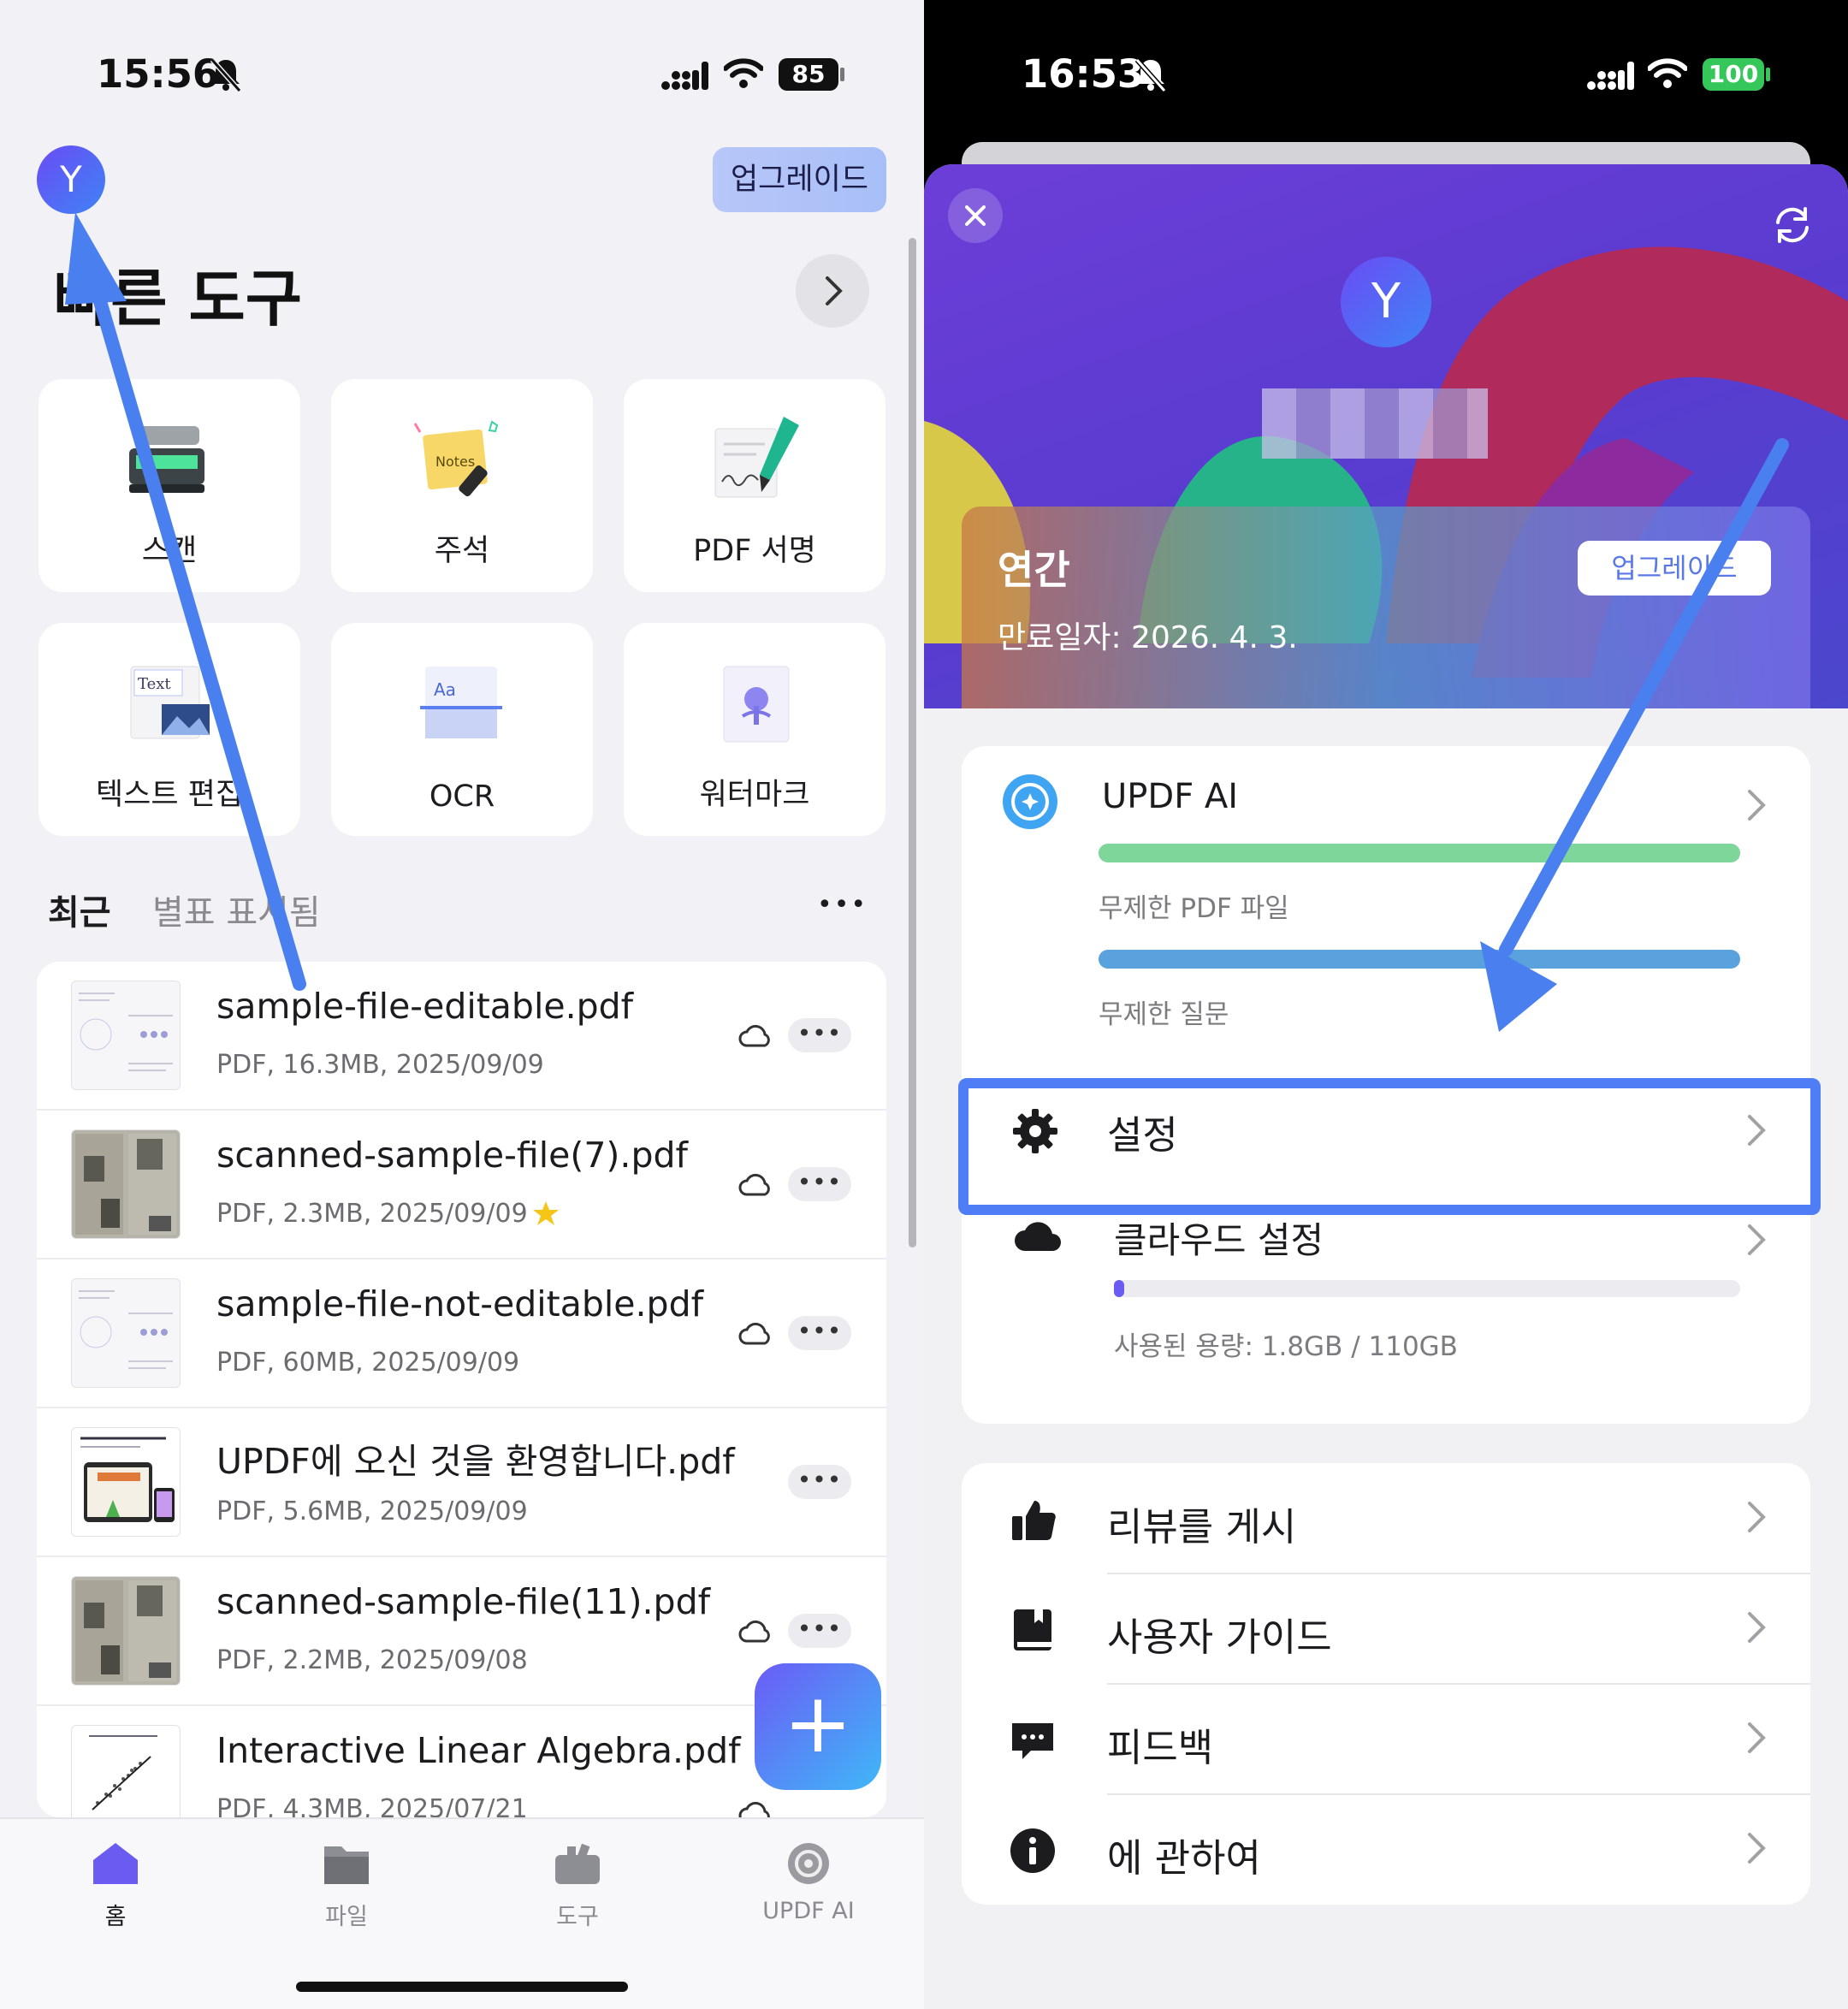 The image size is (1848, 2009). I want to click on tab-label: 파일, so click(346, 1917).